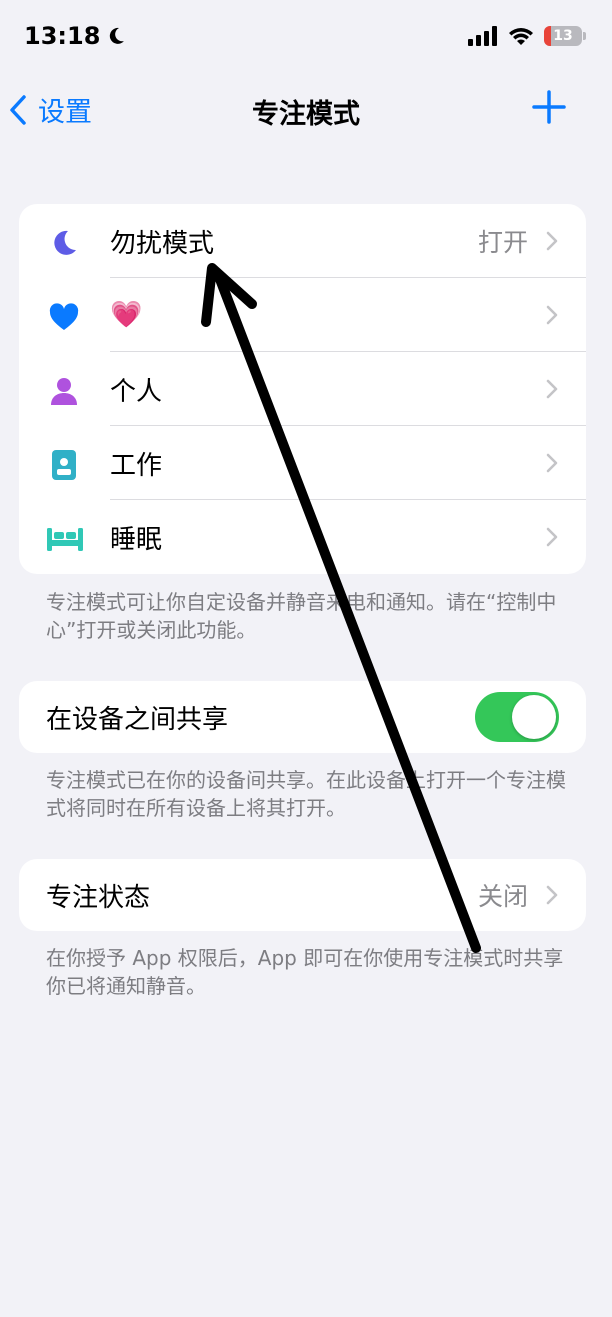 Image resolution: width=612 pixels, height=1317 pixels. What do you see at coordinates (136, 465) in the screenshot?
I see `focus-mode-label: 工作` at bounding box center [136, 465].